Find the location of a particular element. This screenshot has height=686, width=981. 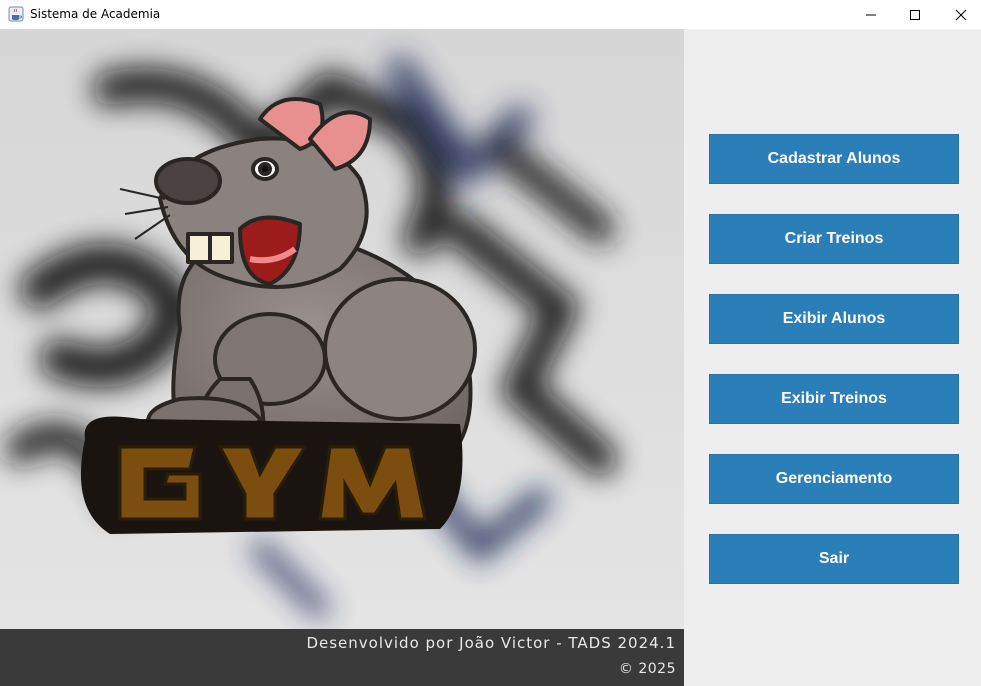

close-icon is located at coordinates (961, 14).